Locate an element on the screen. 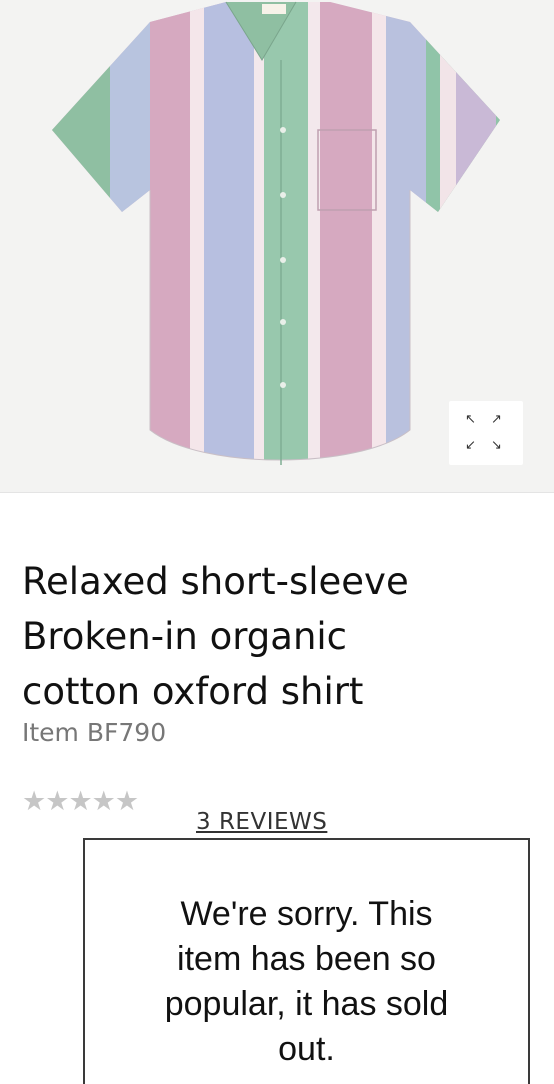 The height and width of the screenshot is (1084, 554). sold-out-message-line: out. is located at coordinates (306, 1049).